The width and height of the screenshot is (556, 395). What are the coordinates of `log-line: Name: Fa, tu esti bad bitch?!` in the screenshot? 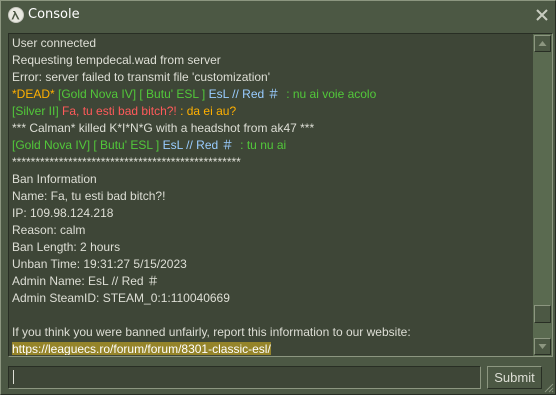 It's located at (272, 196).